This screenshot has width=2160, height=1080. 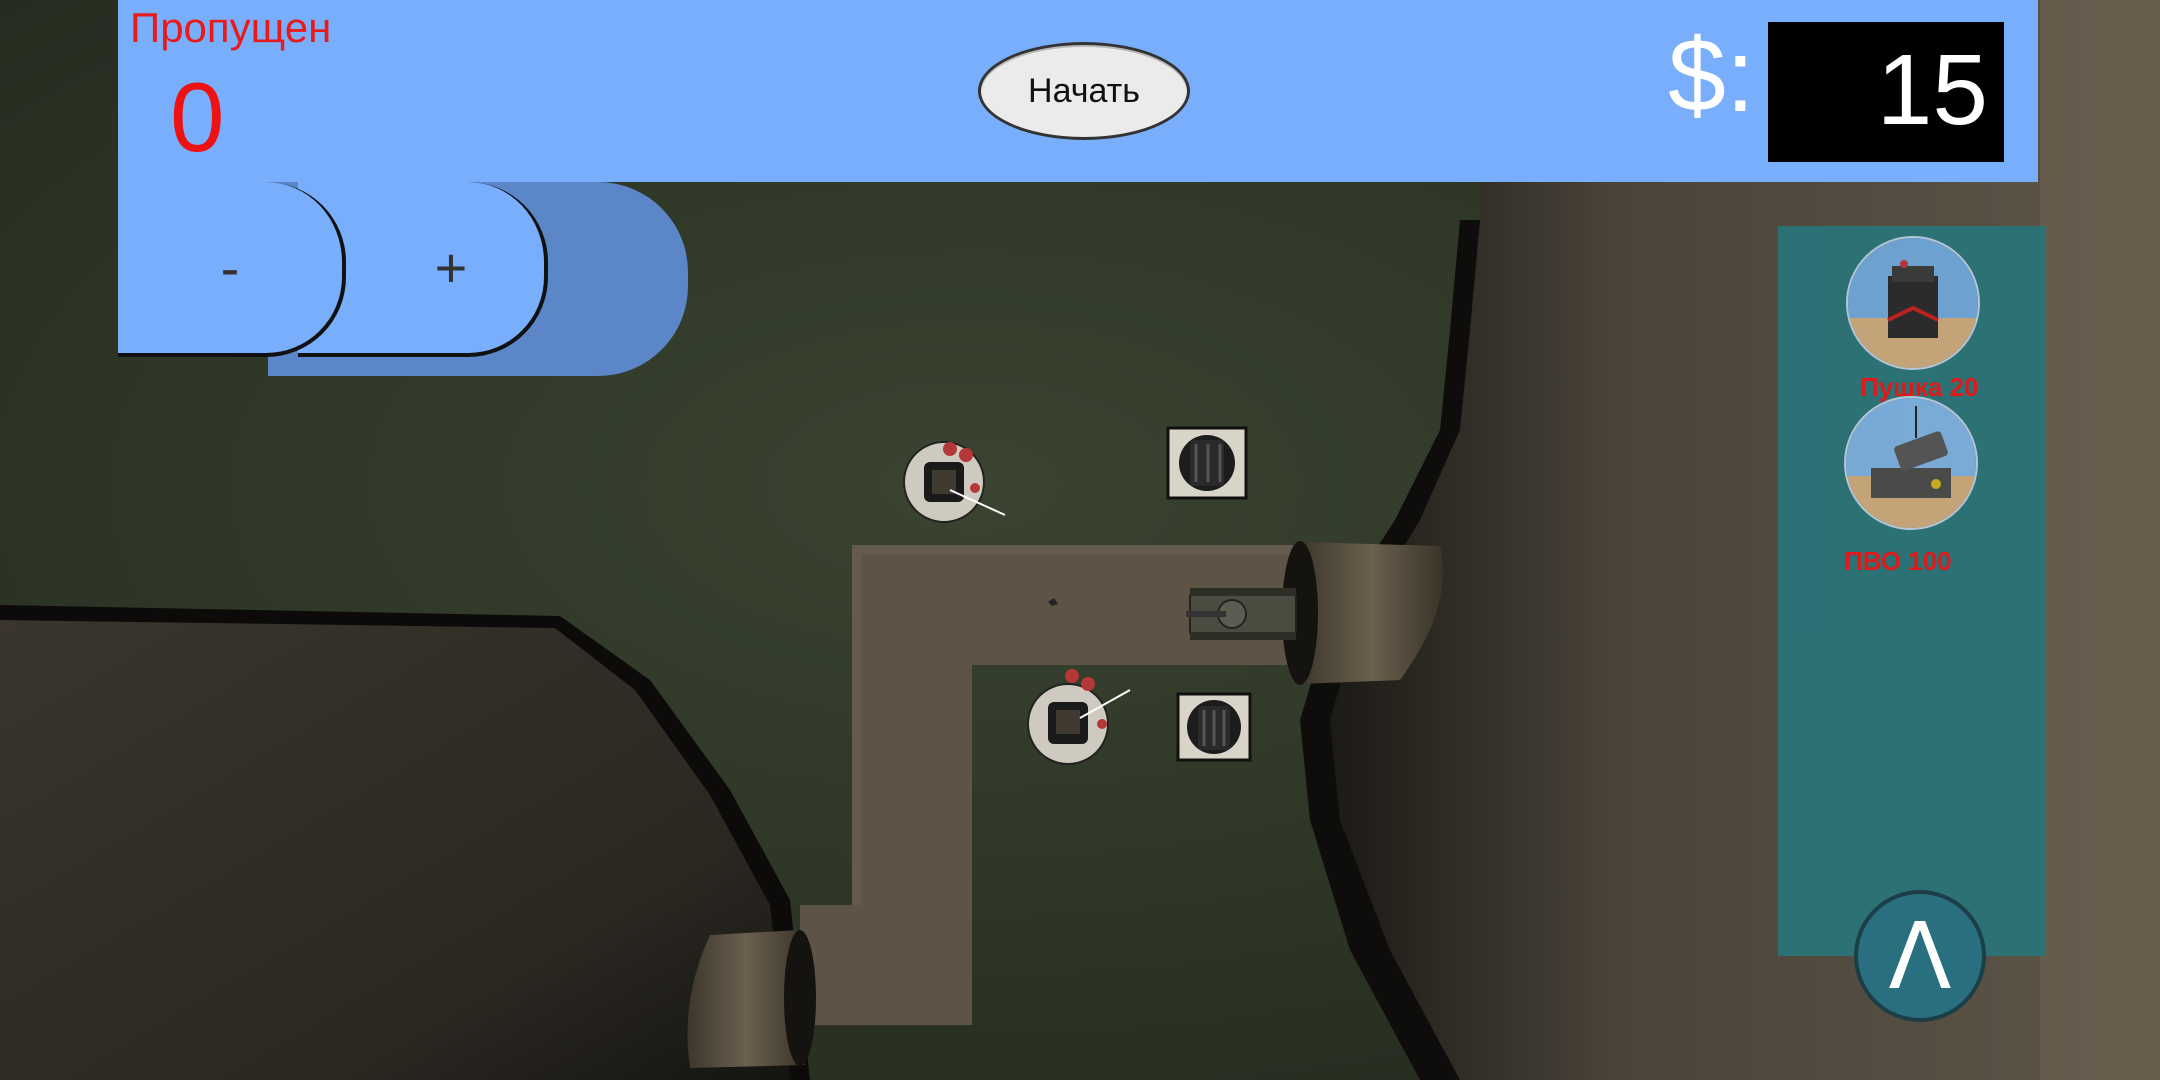 What do you see at coordinates (1913, 303) in the screenshot?
I see `cannon-turret-icon` at bounding box center [1913, 303].